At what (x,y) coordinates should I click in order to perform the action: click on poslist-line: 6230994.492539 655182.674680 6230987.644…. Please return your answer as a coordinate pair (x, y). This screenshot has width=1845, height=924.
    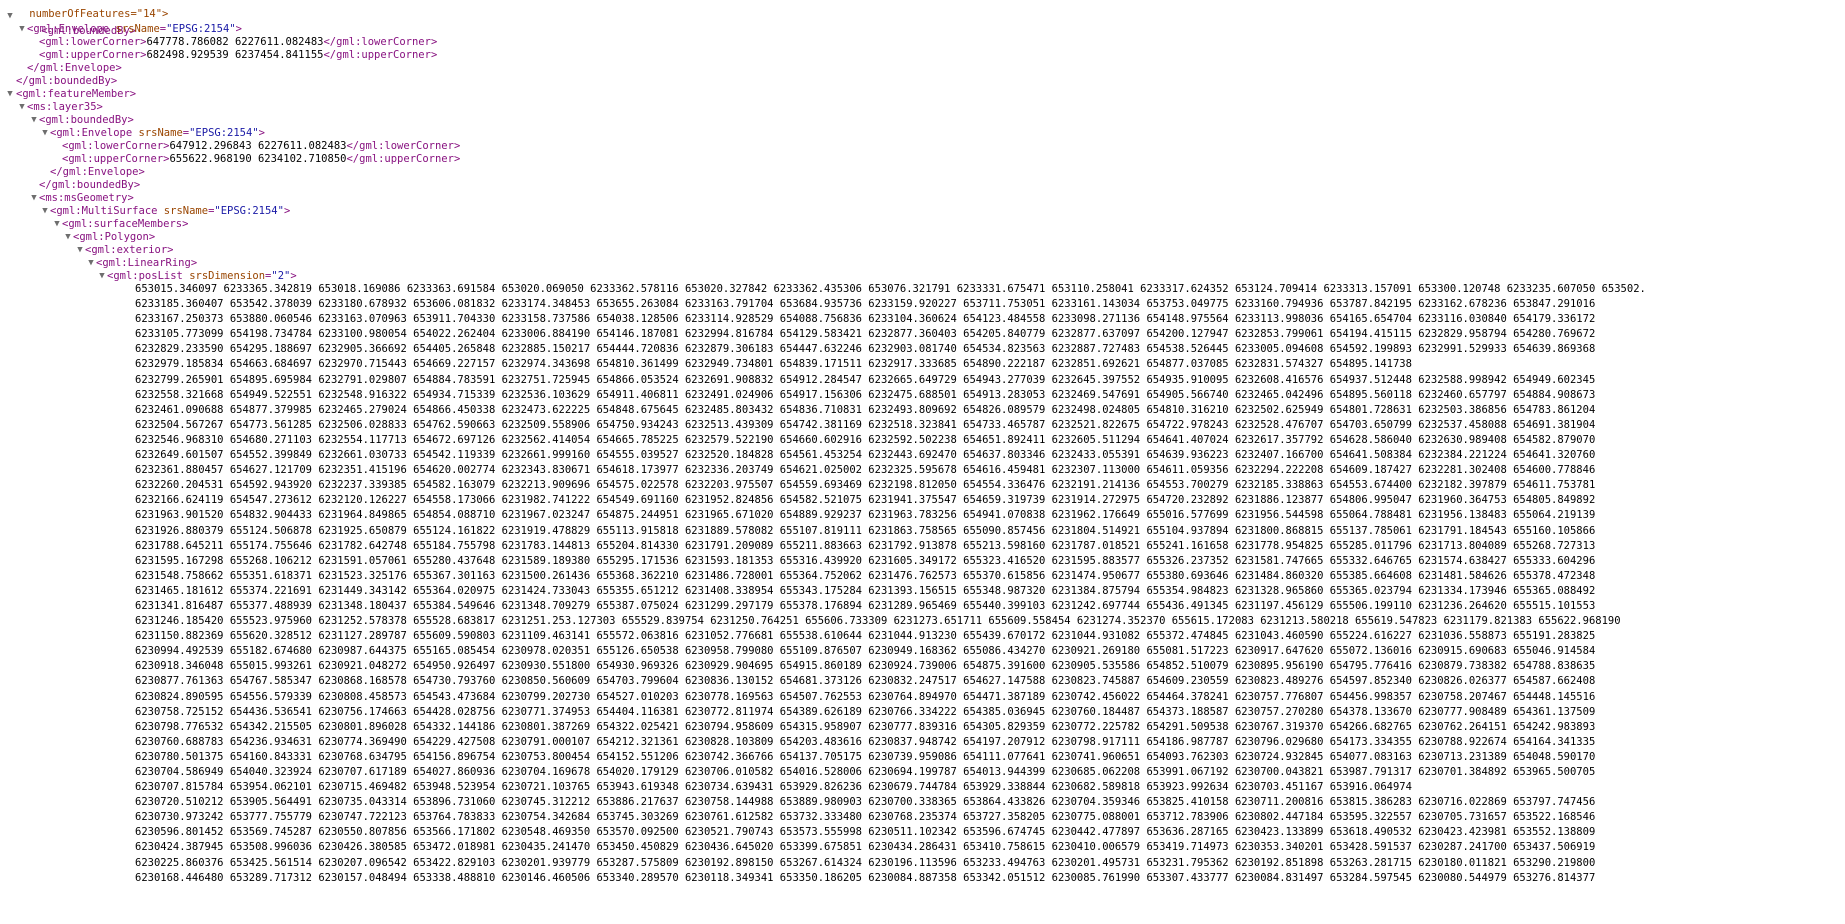
    Looking at the image, I should click on (865, 651).